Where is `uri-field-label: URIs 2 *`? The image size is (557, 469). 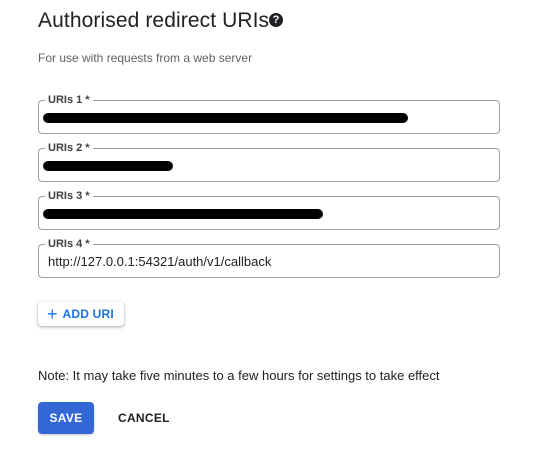
uri-field-label: URIs 2 * is located at coordinates (69, 148).